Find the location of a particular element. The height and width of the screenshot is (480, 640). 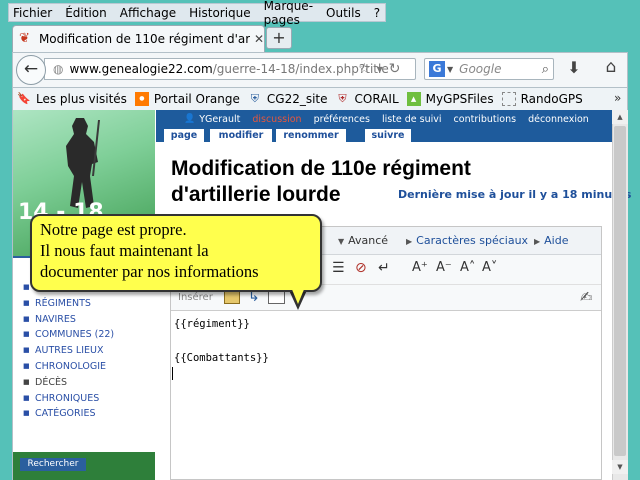

tab-page: page is located at coordinates (184, 136).